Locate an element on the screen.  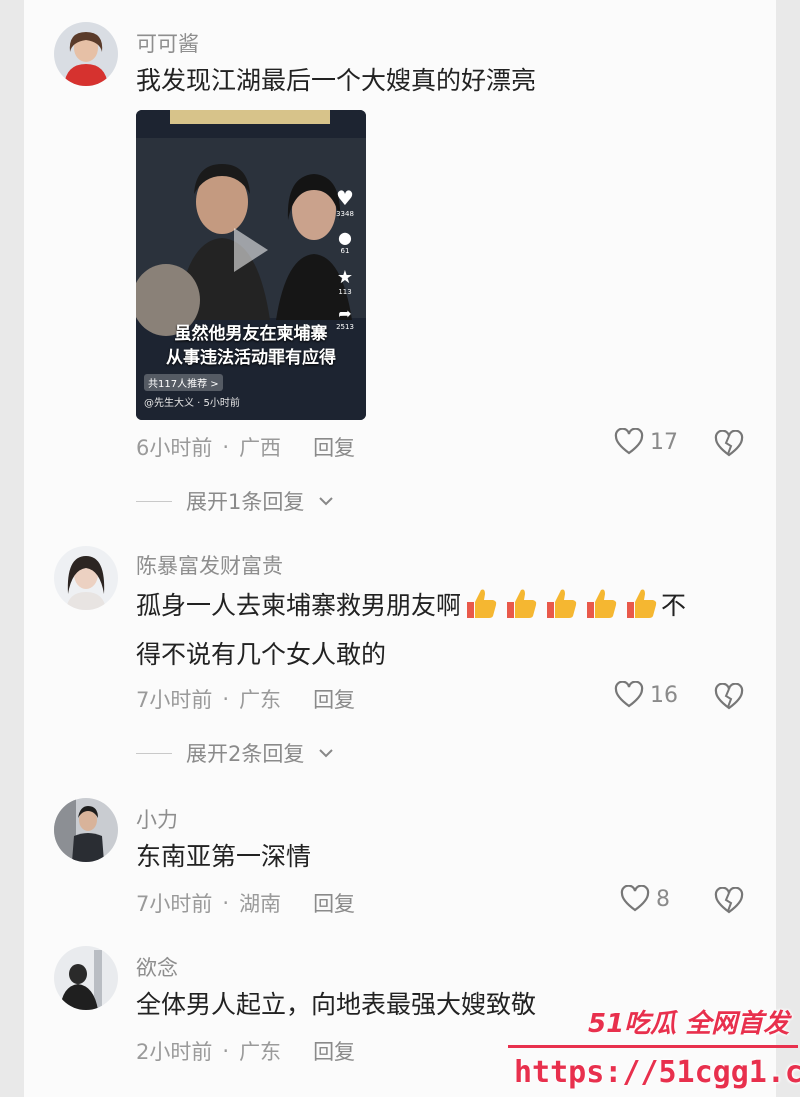
like-button: 8 is located at coordinates (645, 899).